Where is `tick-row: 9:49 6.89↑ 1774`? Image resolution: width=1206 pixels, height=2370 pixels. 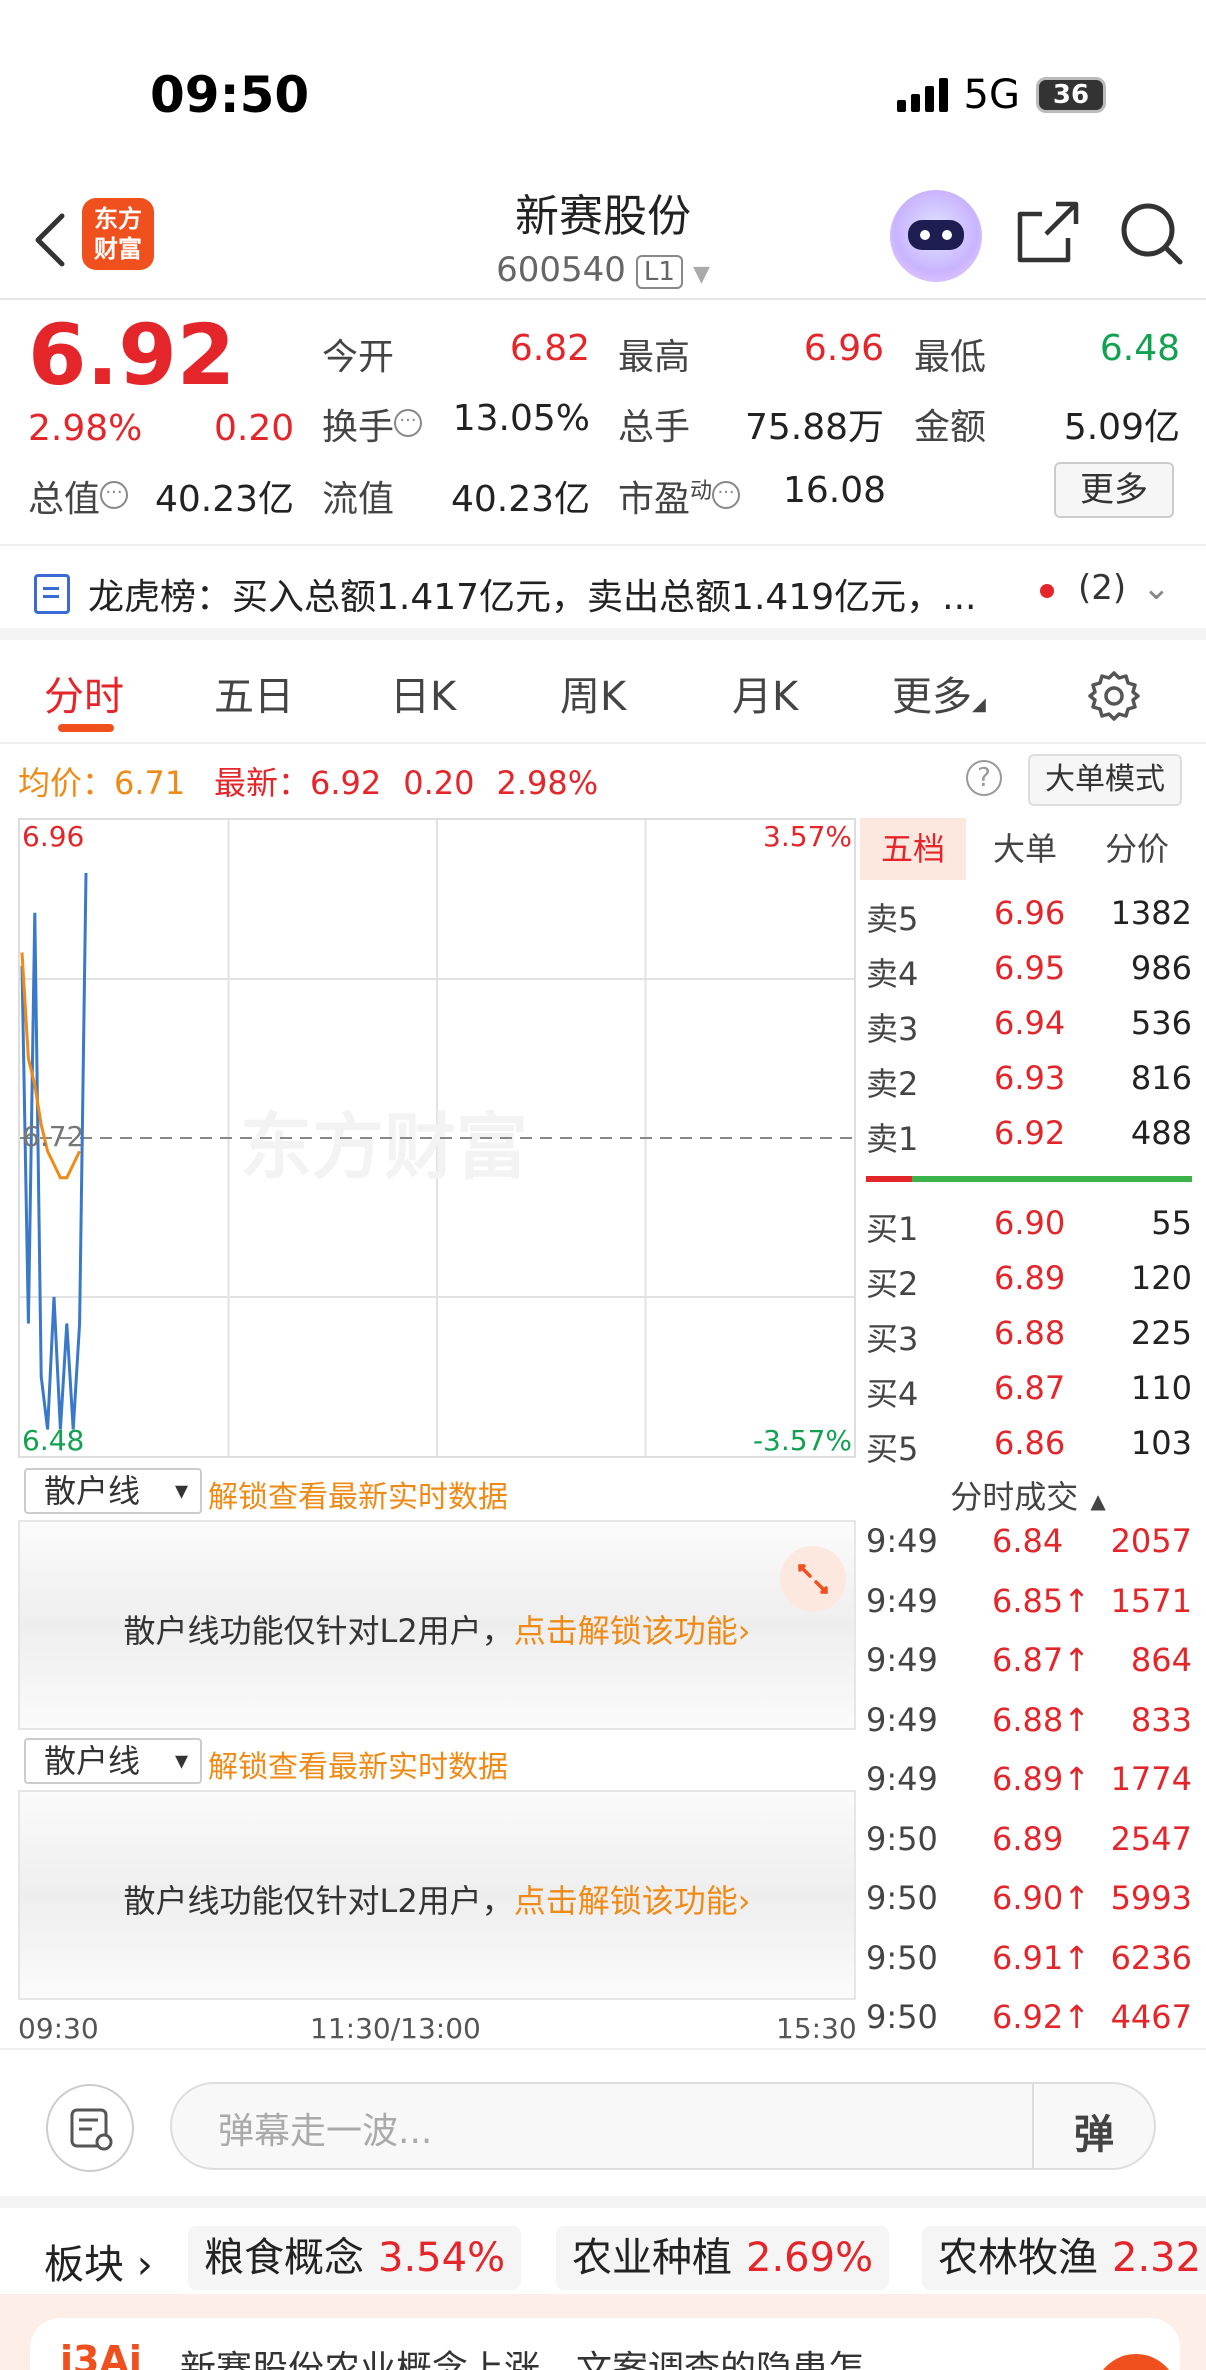
tick-row: 9:49 6.89↑ 1774 is located at coordinates (1029, 1789).